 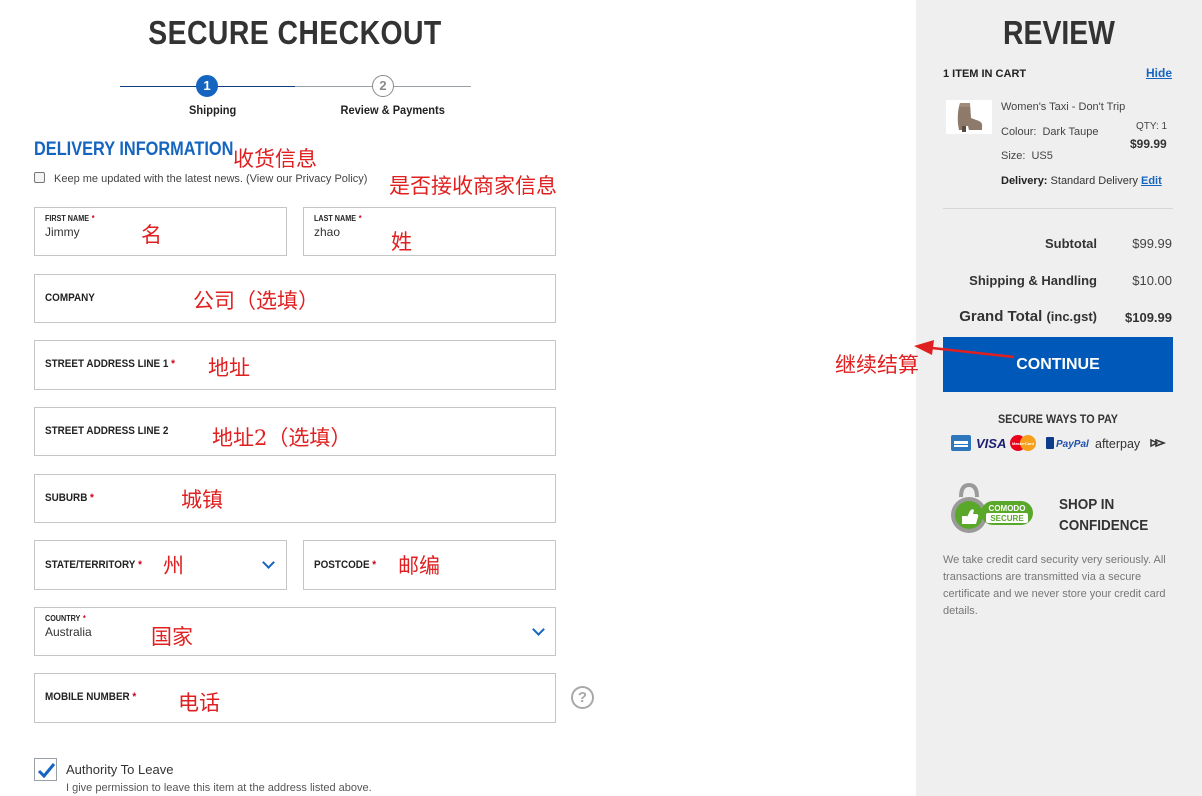 What do you see at coordinates (1007, 508) in the screenshot?
I see `svg-text: COMODO` at bounding box center [1007, 508].